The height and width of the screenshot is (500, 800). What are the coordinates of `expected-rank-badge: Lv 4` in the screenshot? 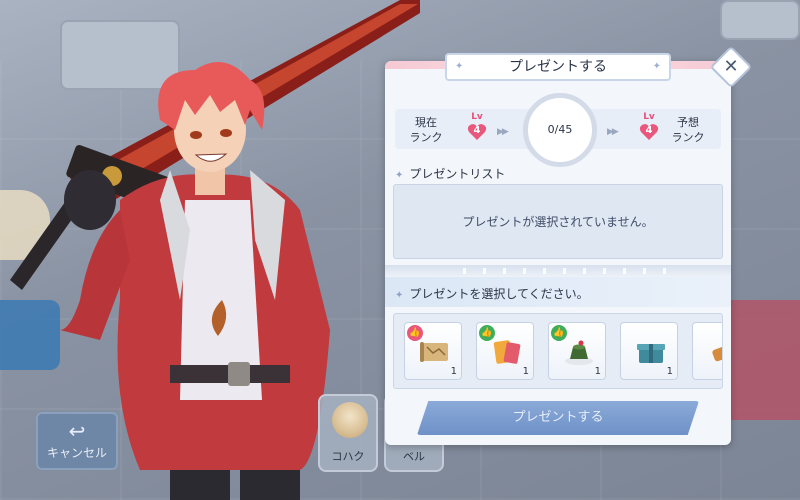 It's located at (649, 128).